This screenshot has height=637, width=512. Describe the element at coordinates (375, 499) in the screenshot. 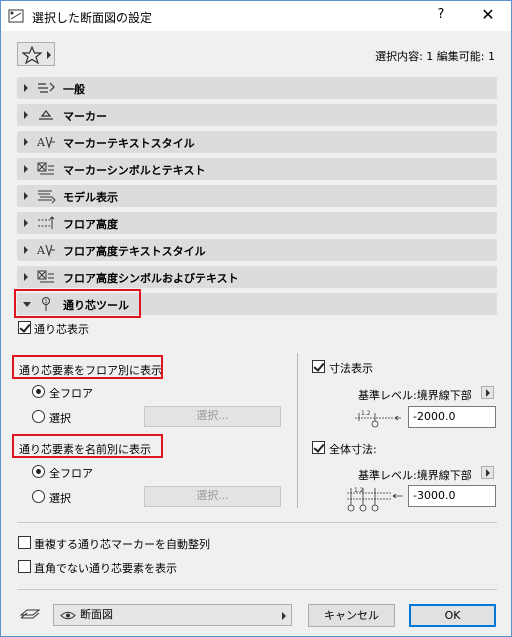

I see `overall-dim-preview-icon: 1.2` at that location.